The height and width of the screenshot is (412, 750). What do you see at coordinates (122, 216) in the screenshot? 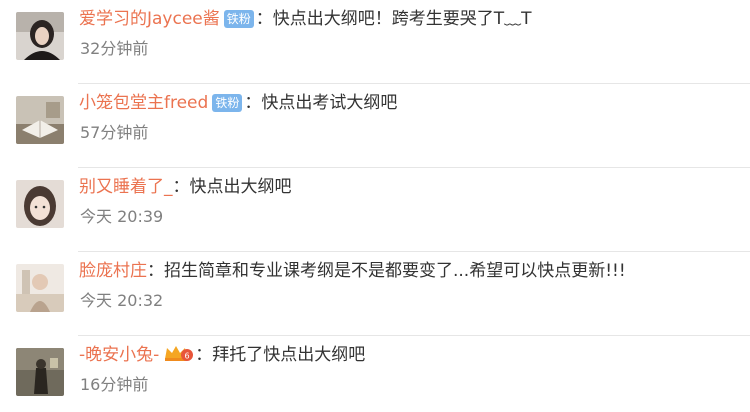
I see `comment-timestamp: 今天 20:39` at bounding box center [122, 216].